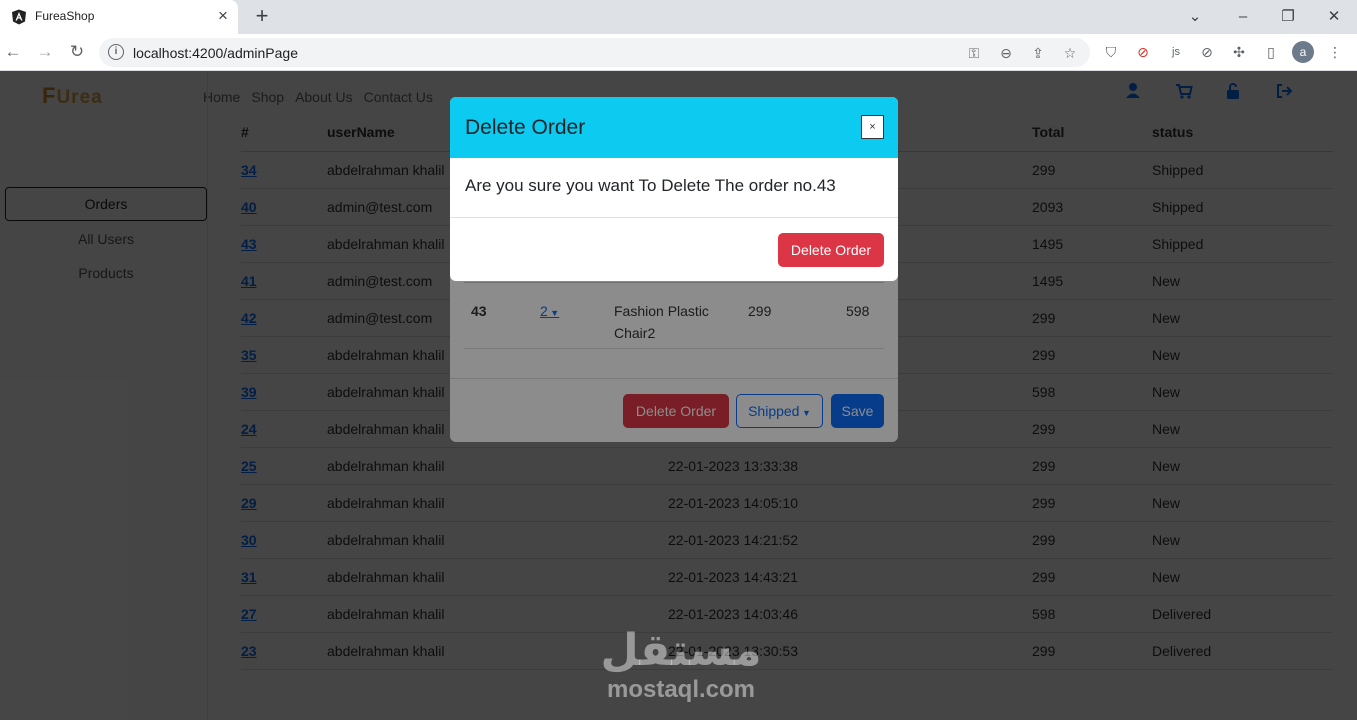 The image size is (1357, 720). Describe the element at coordinates (19, 17) in the screenshot. I see `angular-icon` at that location.